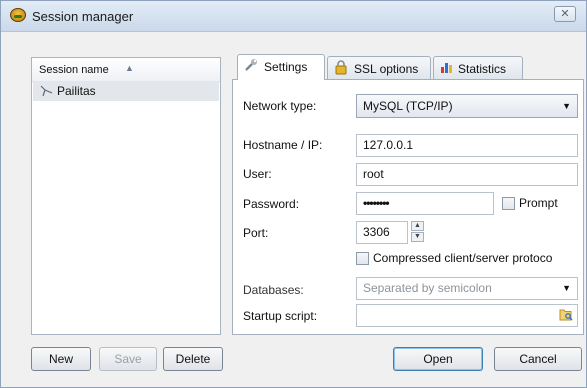 The width and height of the screenshot is (587, 388). Describe the element at coordinates (538, 203) in the screenshot. I see `prompt-label: Prompt` at that location.